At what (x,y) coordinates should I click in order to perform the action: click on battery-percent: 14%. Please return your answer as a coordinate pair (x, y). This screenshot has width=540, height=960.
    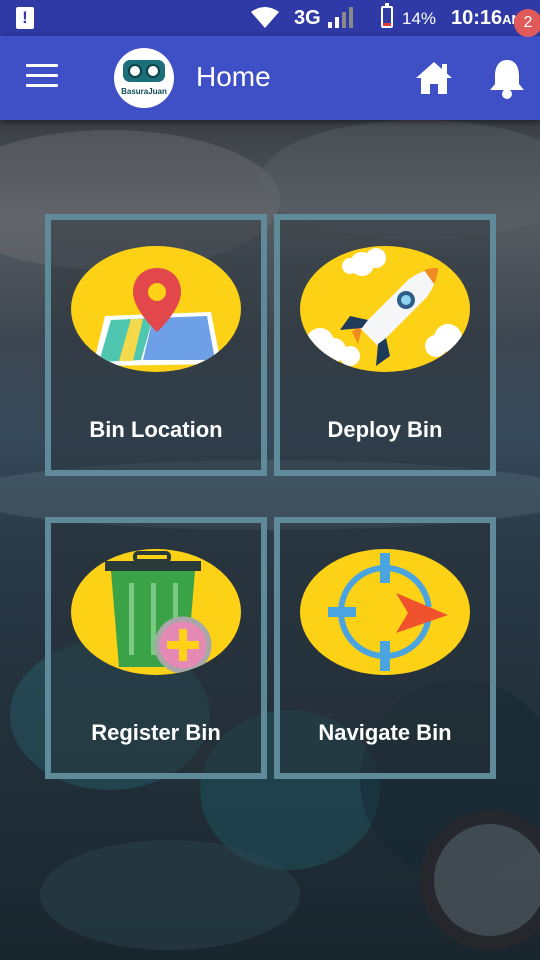
    Looking at the image, I should click on (419, 18).